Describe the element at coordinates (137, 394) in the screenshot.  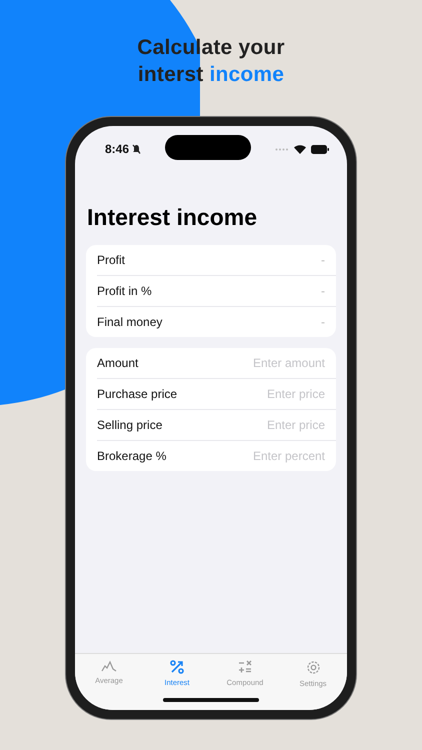
I see `field-label: Purchase price` at that location.